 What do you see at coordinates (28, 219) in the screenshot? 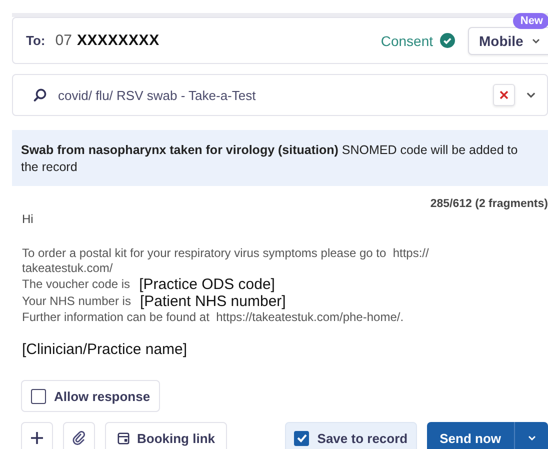
I see `message-line: Hi` at bounding box center [28, 219].